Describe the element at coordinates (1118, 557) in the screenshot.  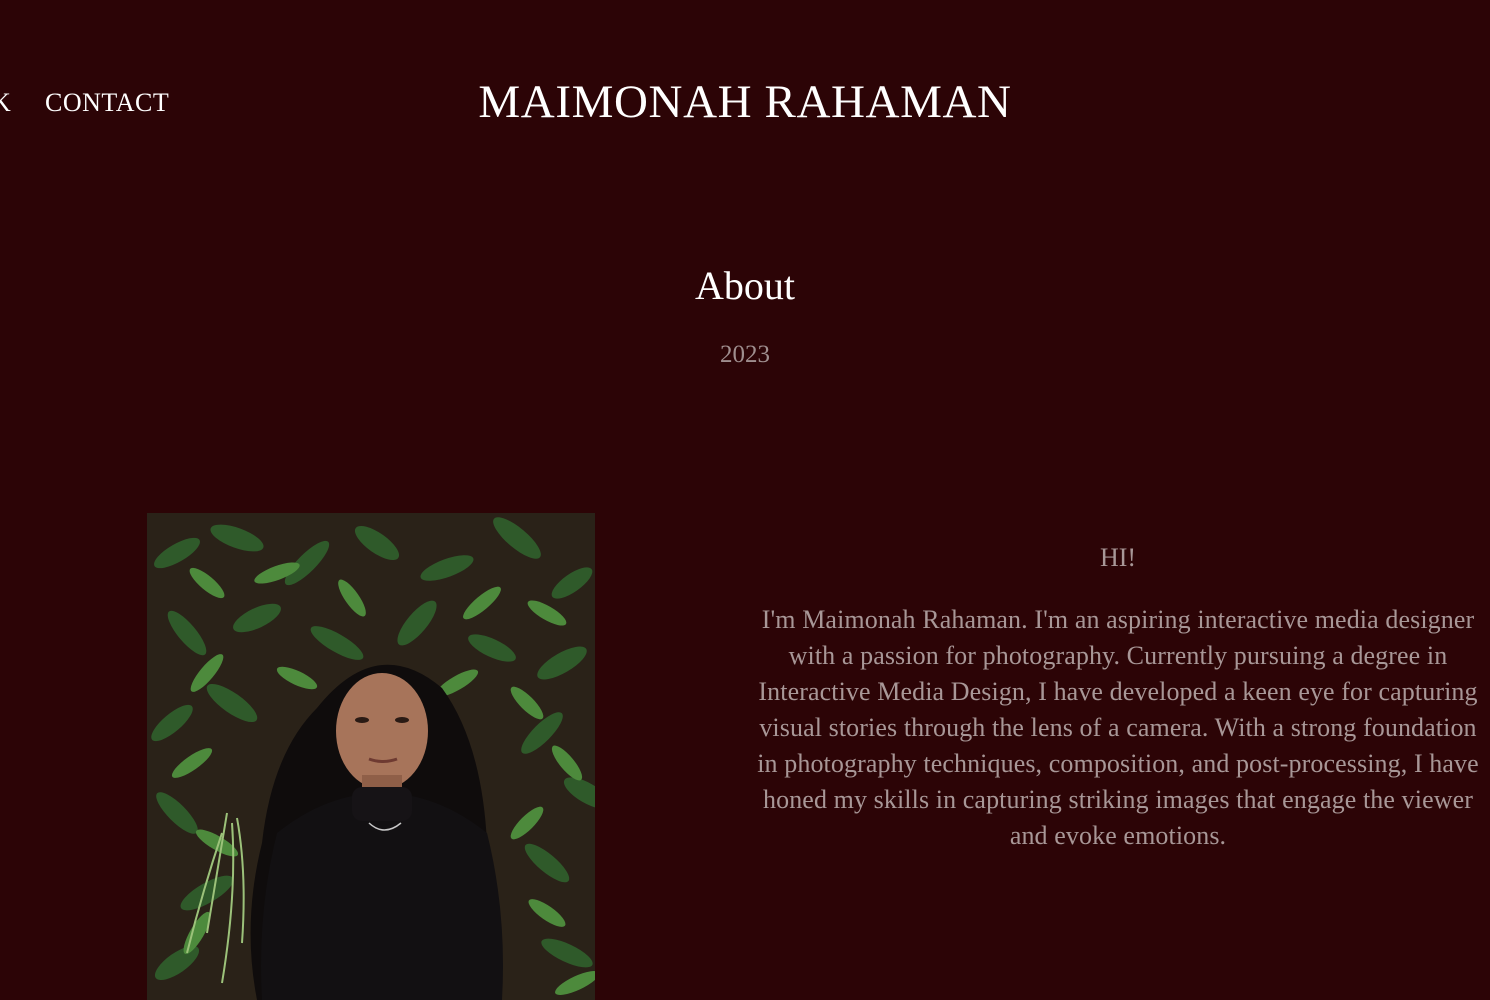
I see `bio-greeting: HI!` at that location.